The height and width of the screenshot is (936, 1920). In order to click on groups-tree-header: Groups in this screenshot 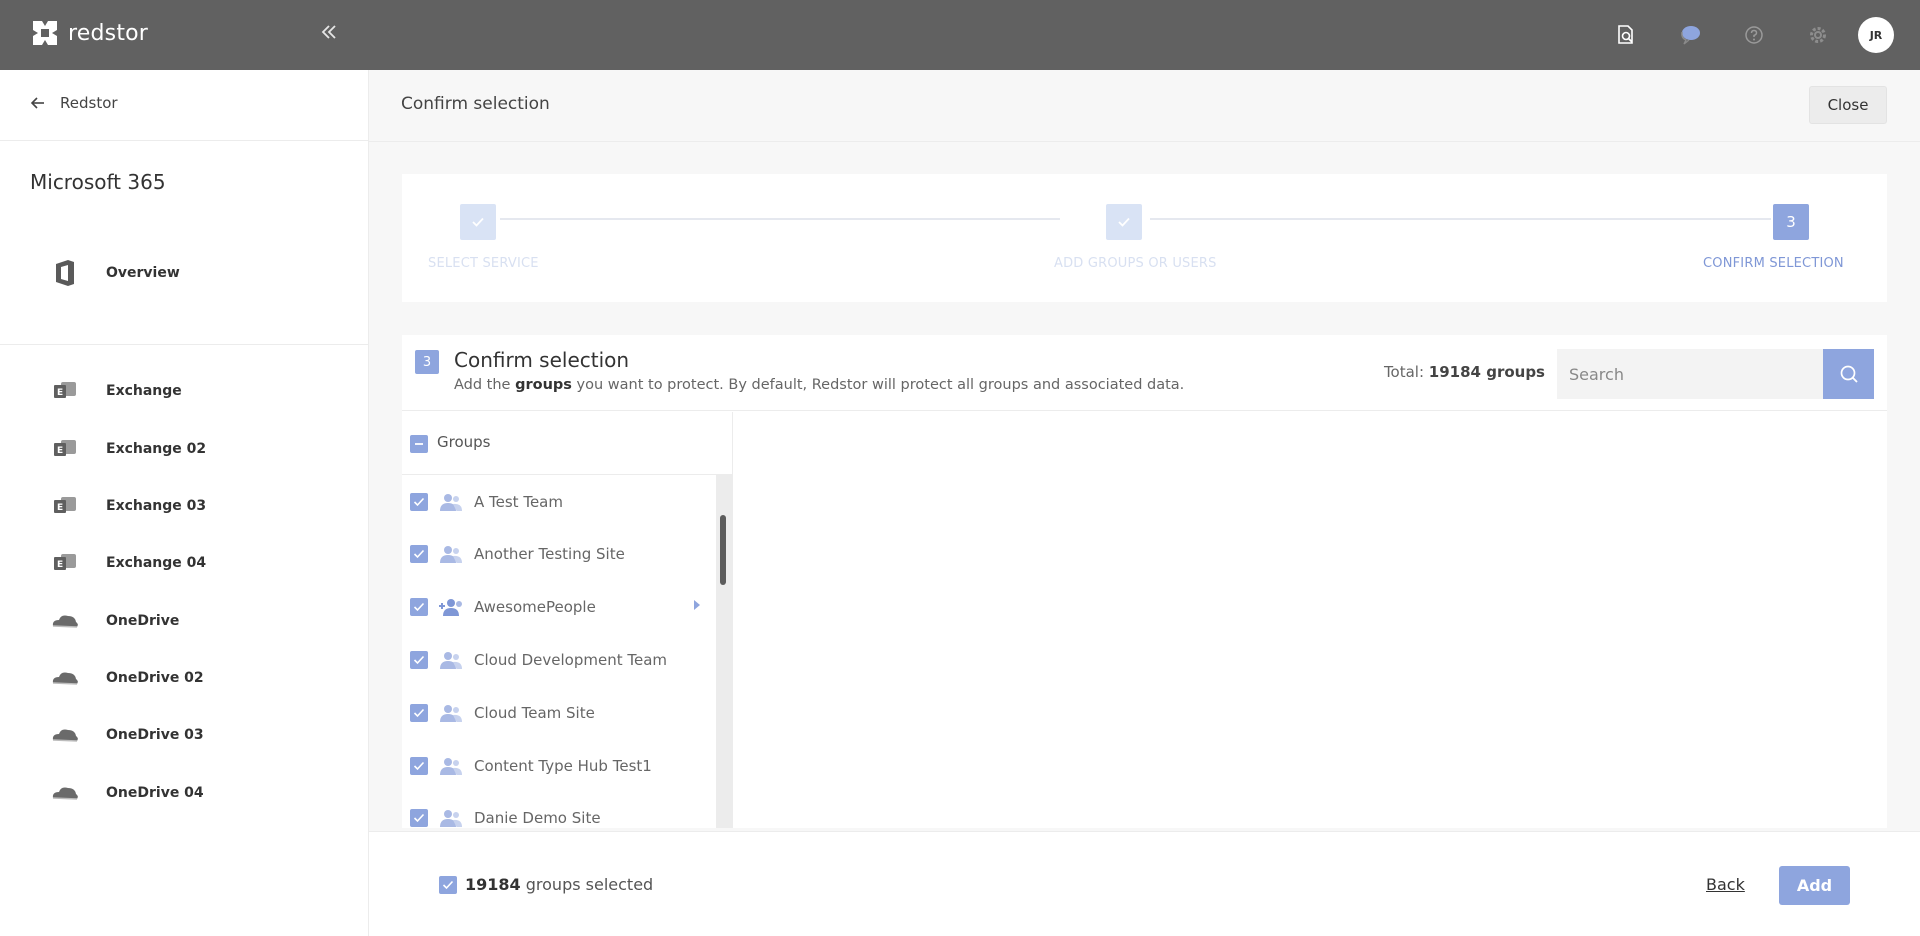, I will do `click(567, 443)`.